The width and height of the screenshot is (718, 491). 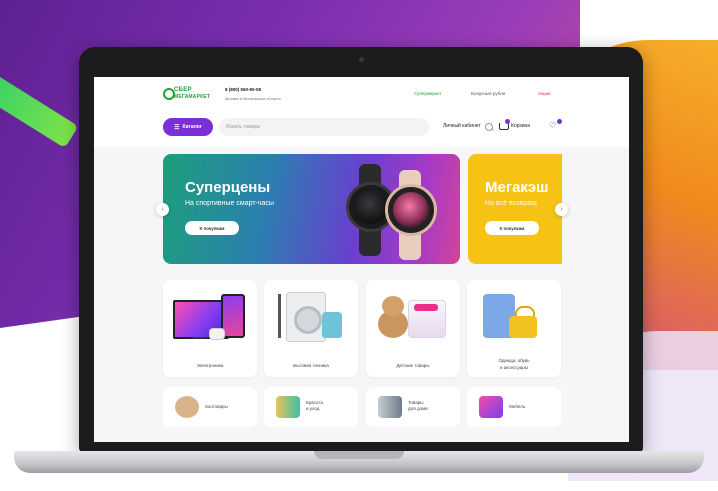 I want to click on cart-link: Корзина, so click(x=520, y=126).